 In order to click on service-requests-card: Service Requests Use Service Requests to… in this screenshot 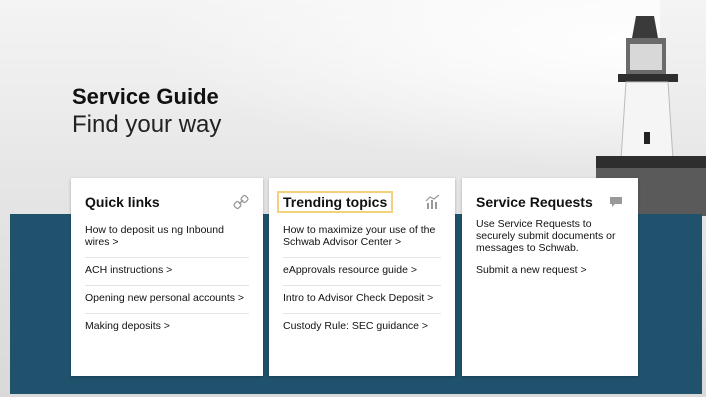, I will do `click(550, 277)`.